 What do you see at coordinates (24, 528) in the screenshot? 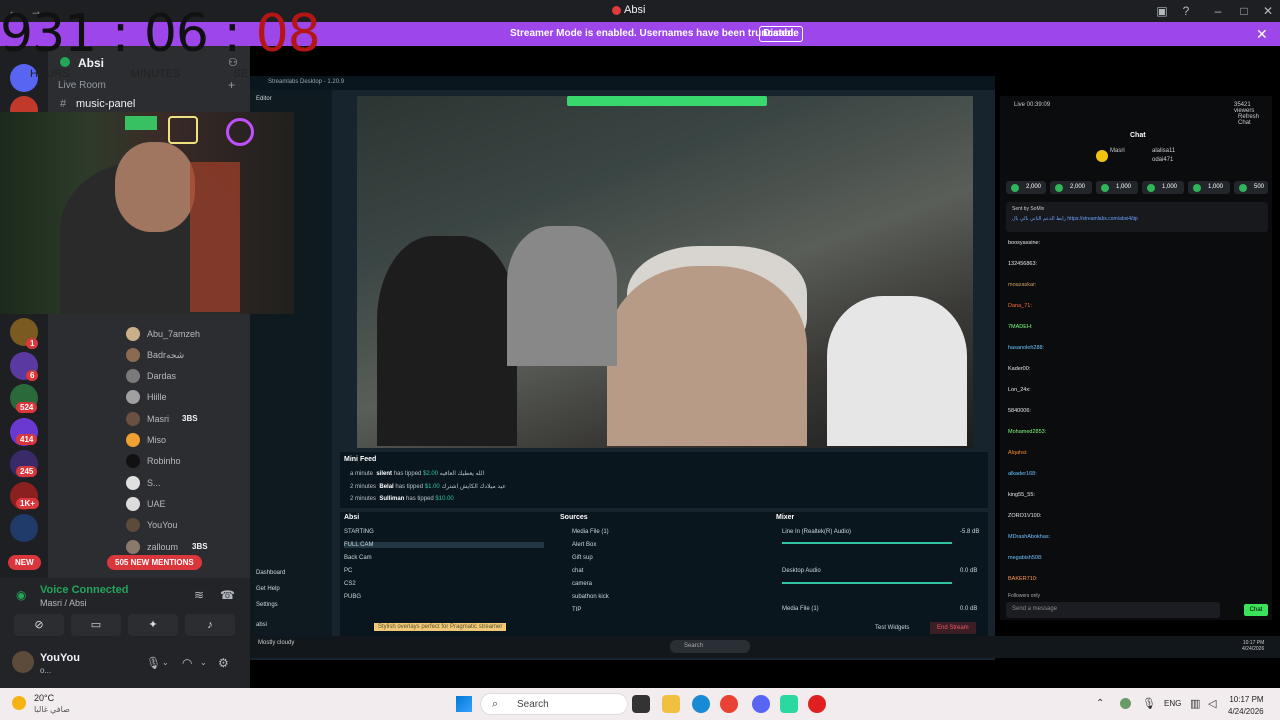
I see `server-icon` at bounding box center [24, 528].